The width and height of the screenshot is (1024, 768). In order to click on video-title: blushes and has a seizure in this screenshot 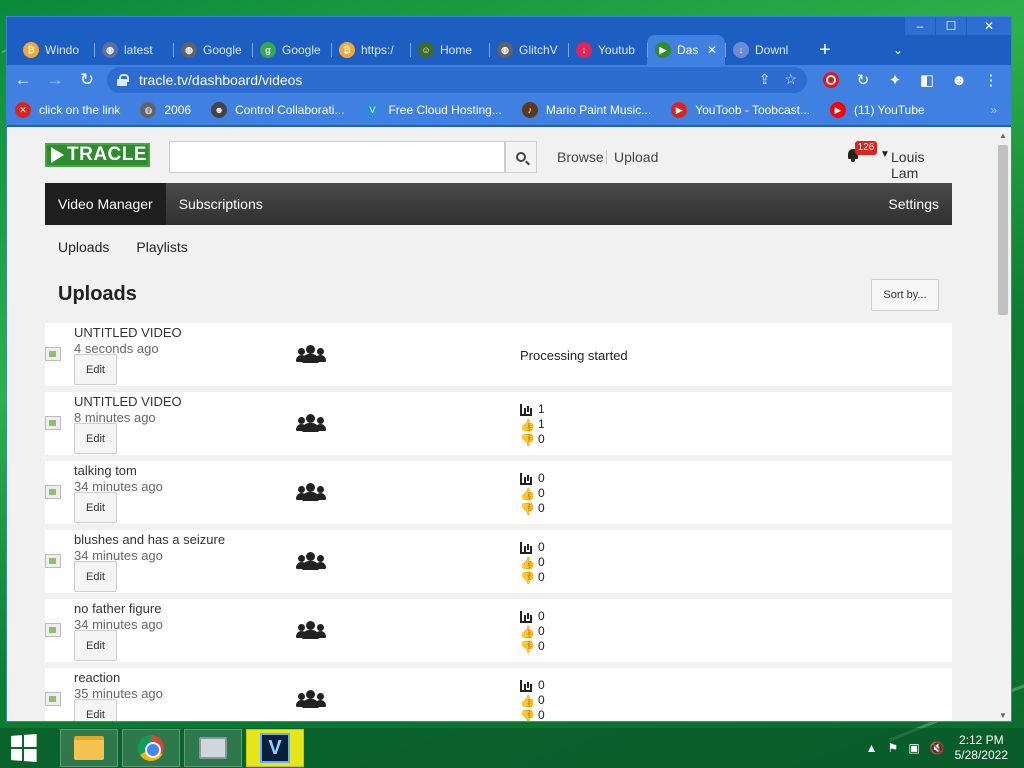, I will do `click(149, 539)`.